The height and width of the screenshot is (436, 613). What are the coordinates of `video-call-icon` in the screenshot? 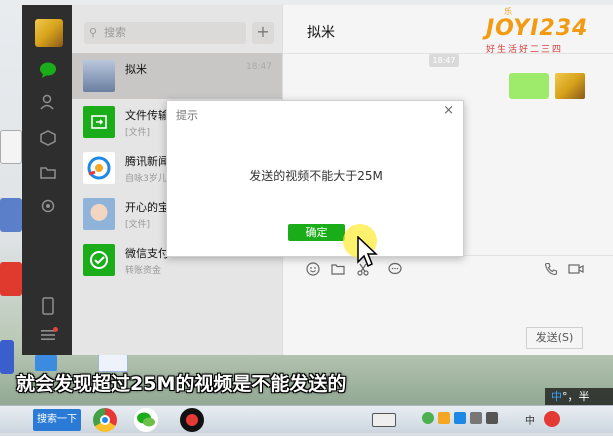 It's located at (576, 270).